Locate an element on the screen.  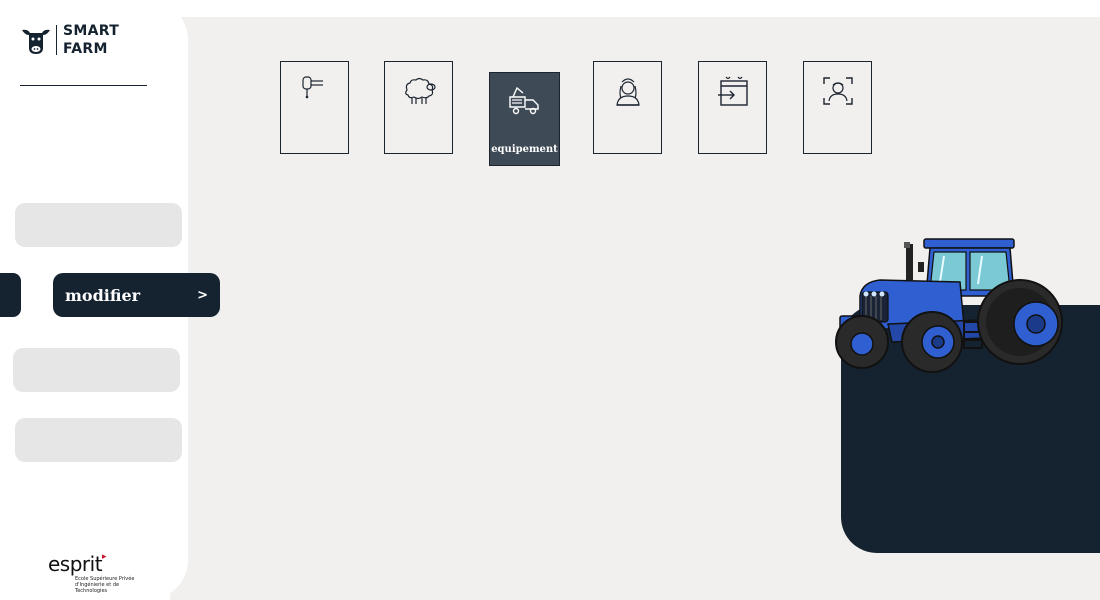
tile-farmer is located at coordinates (627, 107).